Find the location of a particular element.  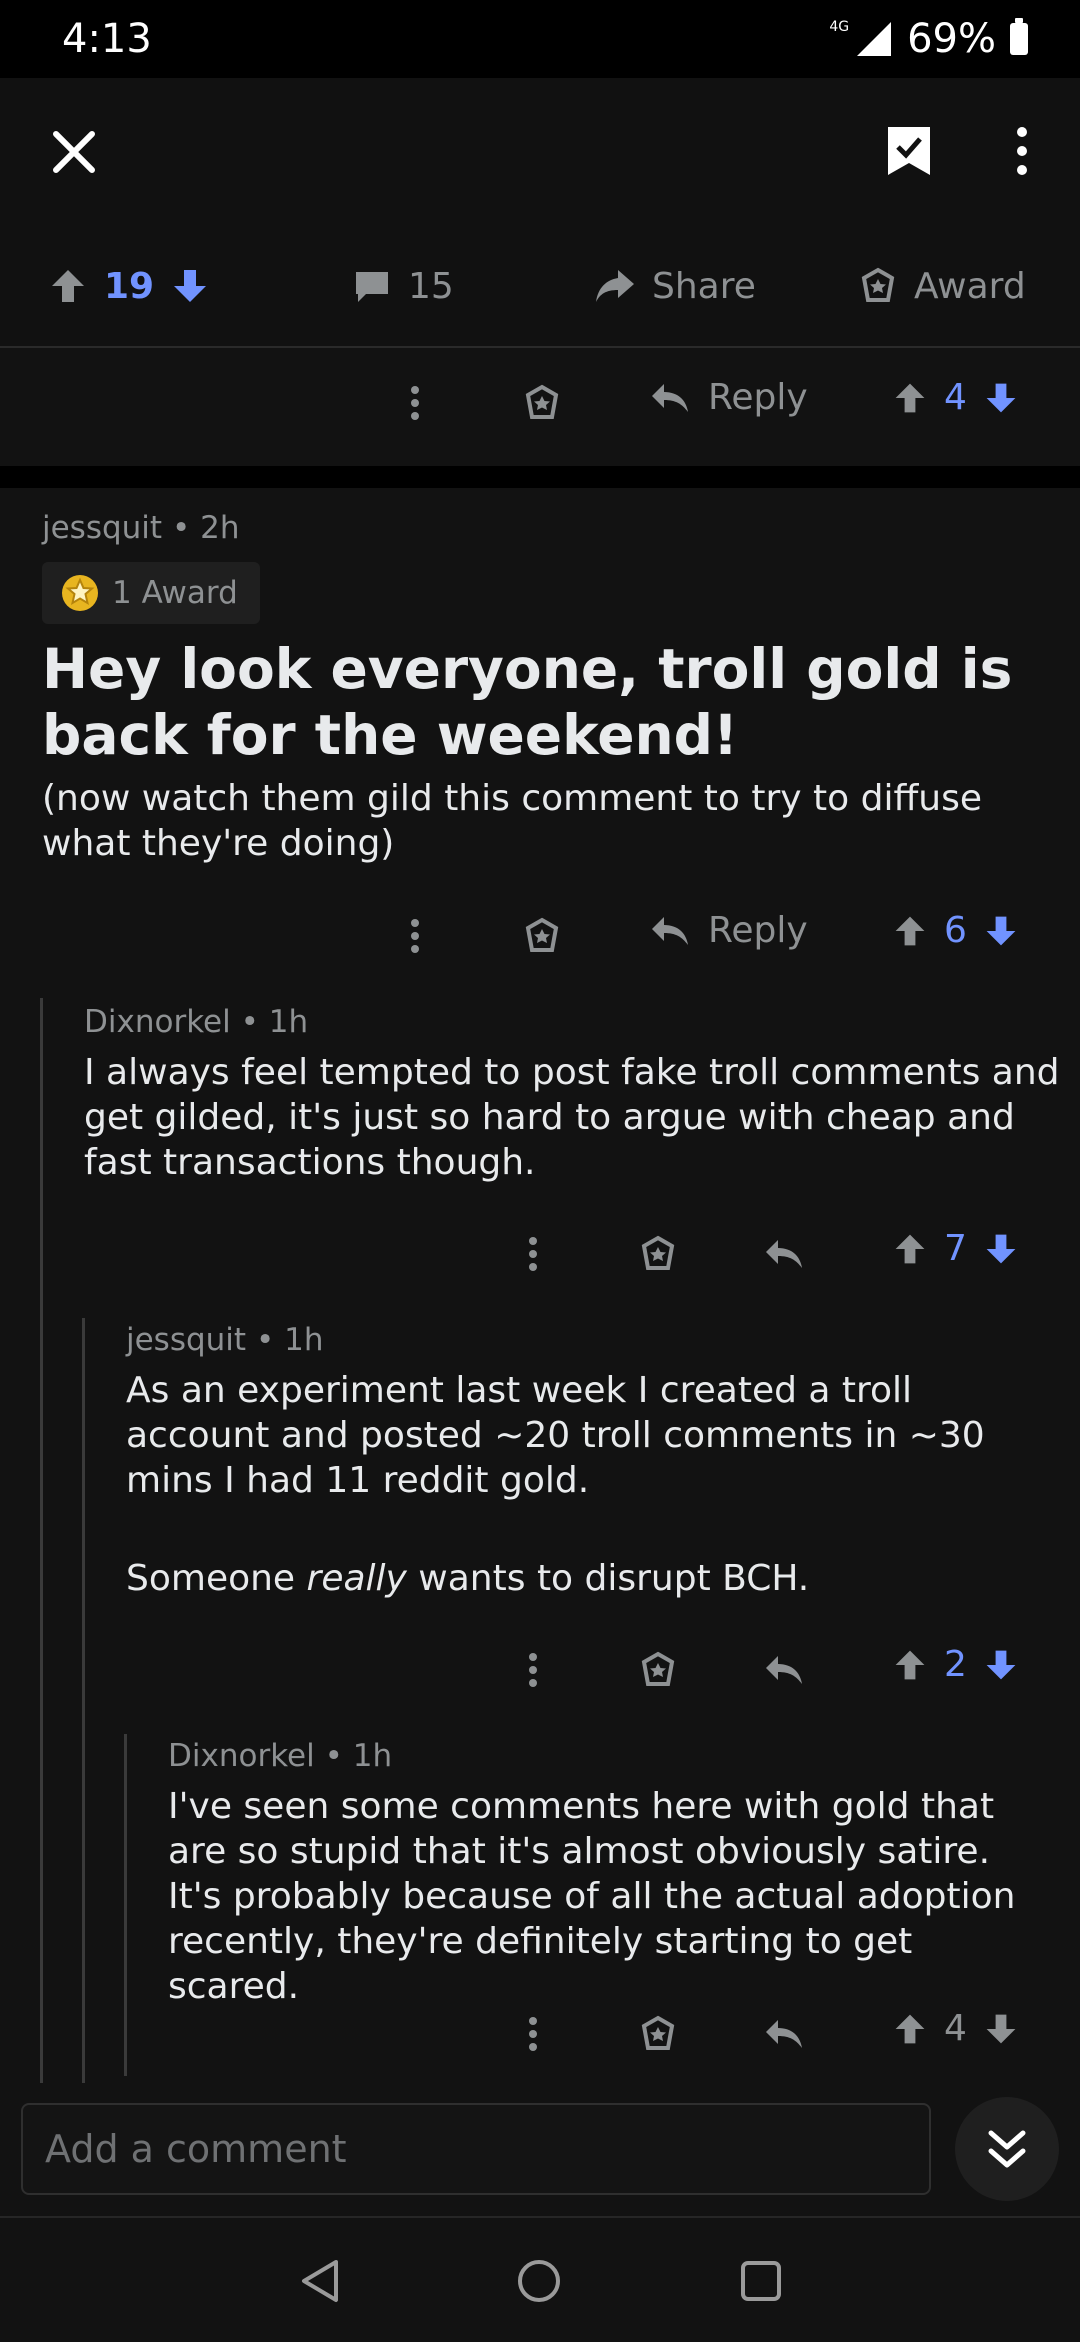

comment-vote-group: 2 is located at coordinates (955, 1664).